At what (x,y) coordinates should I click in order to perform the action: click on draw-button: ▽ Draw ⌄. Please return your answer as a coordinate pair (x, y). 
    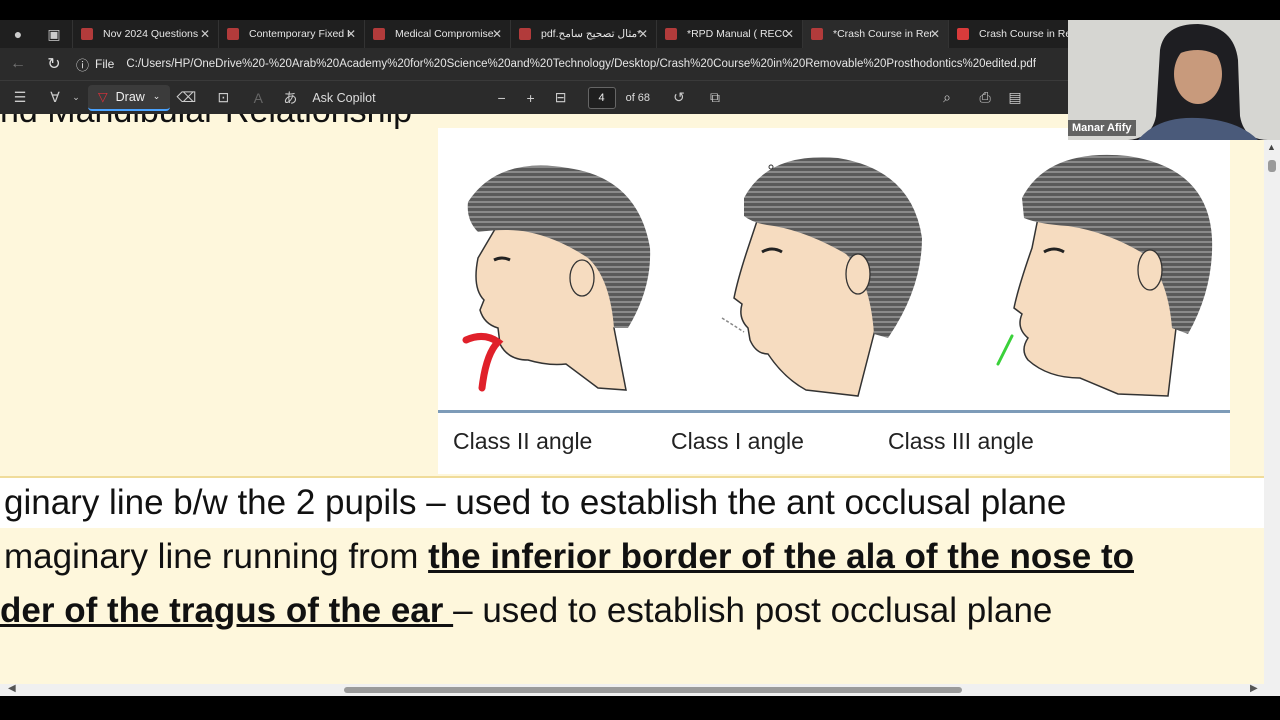
    Looking at the image, I should click on (129, 97).